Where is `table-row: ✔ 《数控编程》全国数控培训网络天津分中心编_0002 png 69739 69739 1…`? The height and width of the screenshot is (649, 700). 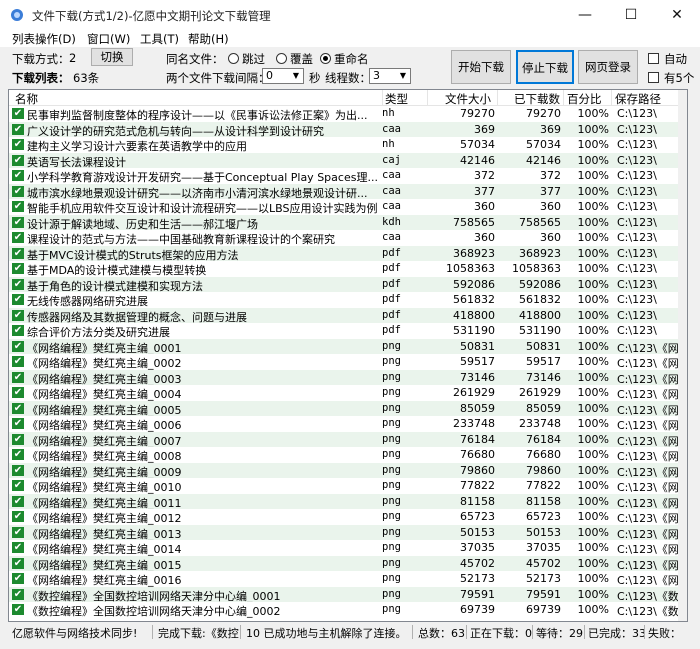 table-row: ✔ 《数控编程》全国数控培训网络天津分中心编_0002 png 69739 69739 1… is located at coordinates (344, 610).